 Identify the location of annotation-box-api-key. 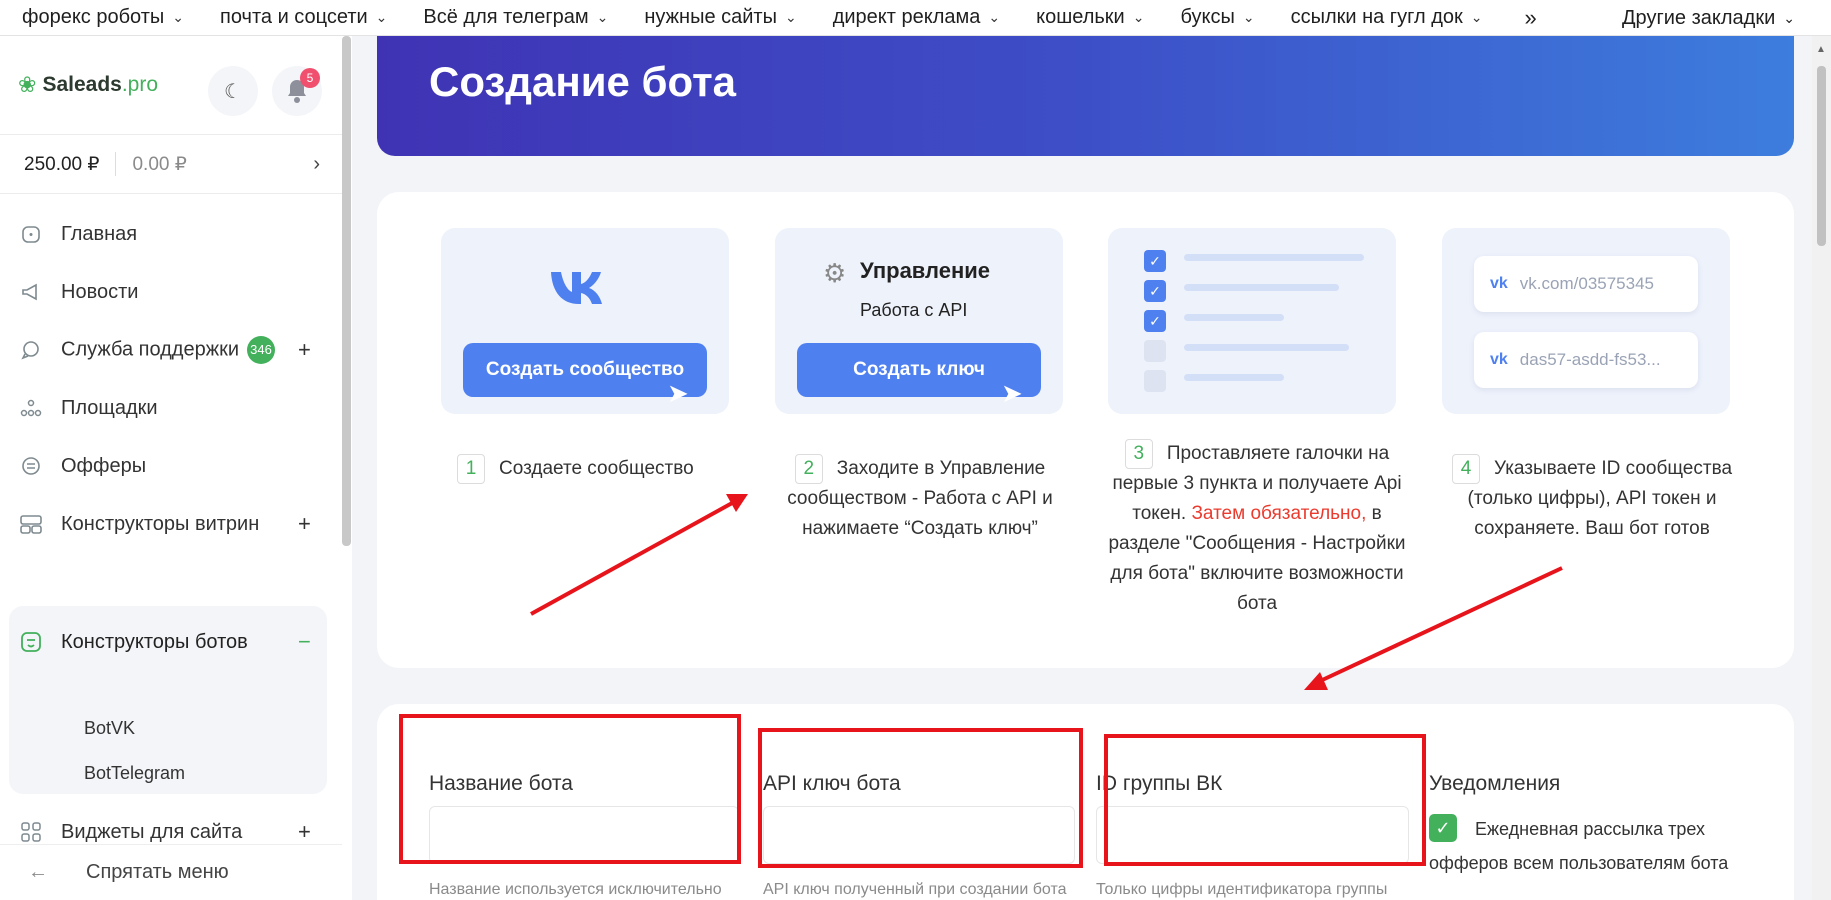
(920, 798).